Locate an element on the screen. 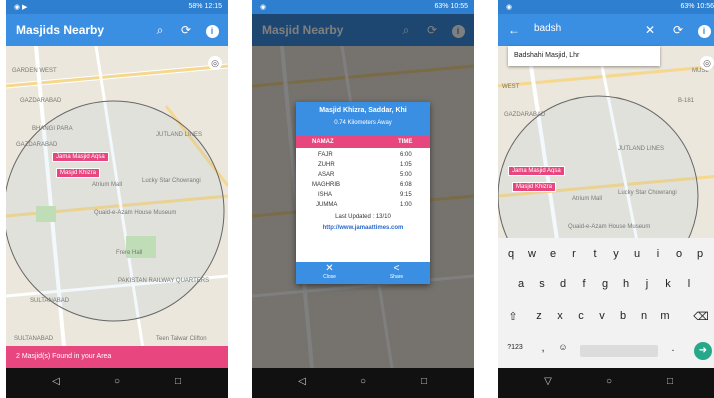  key: u is located at coordinates (637, 254).